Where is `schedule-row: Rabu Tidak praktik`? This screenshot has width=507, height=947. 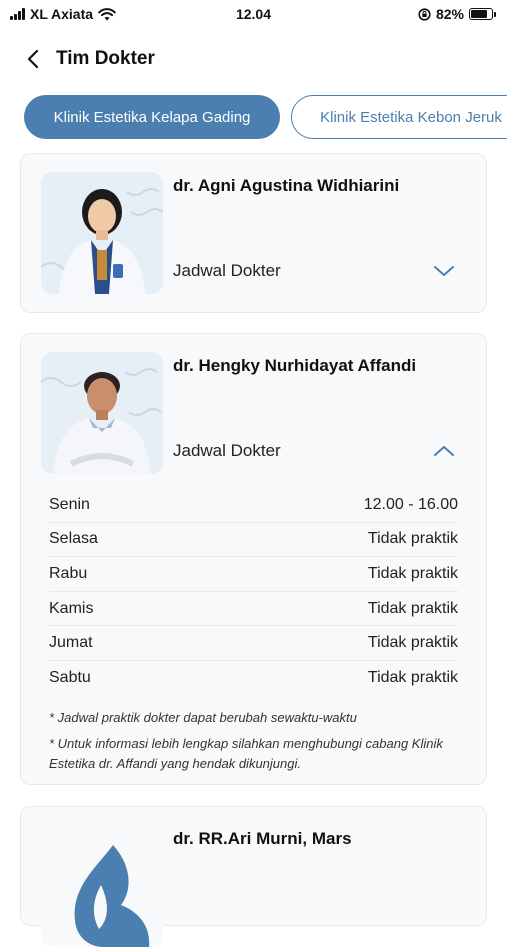 schedule-row: Rabu Tidak praktik is located at coordinates (253, 574).